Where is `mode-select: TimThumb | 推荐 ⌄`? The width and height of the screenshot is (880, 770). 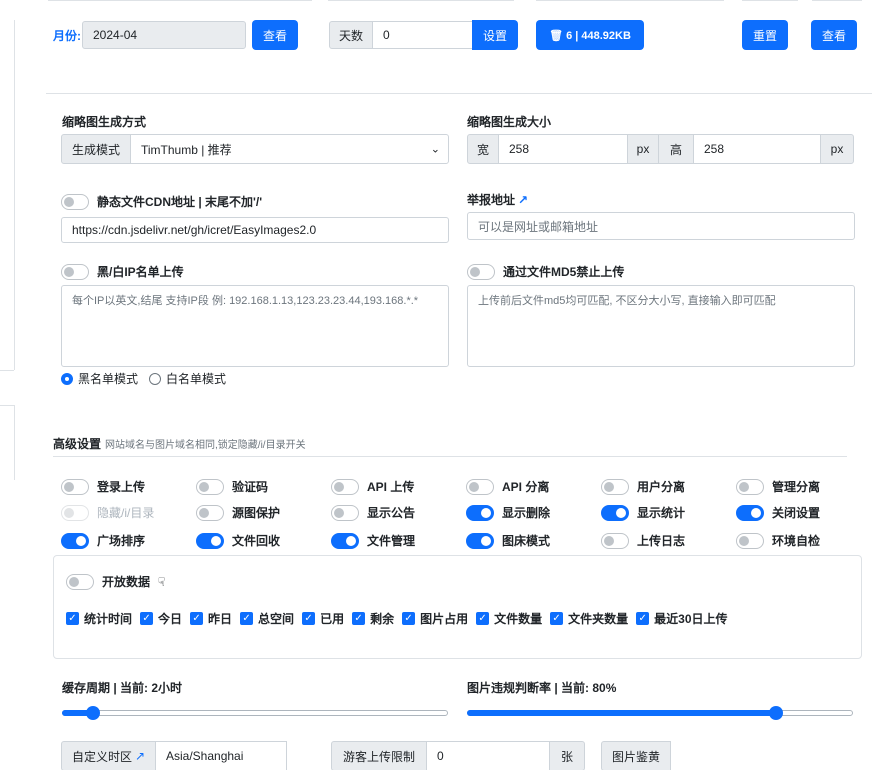 mode-select: TimThumb | 推荐 ⌄ is located at coordinates (289, 149).